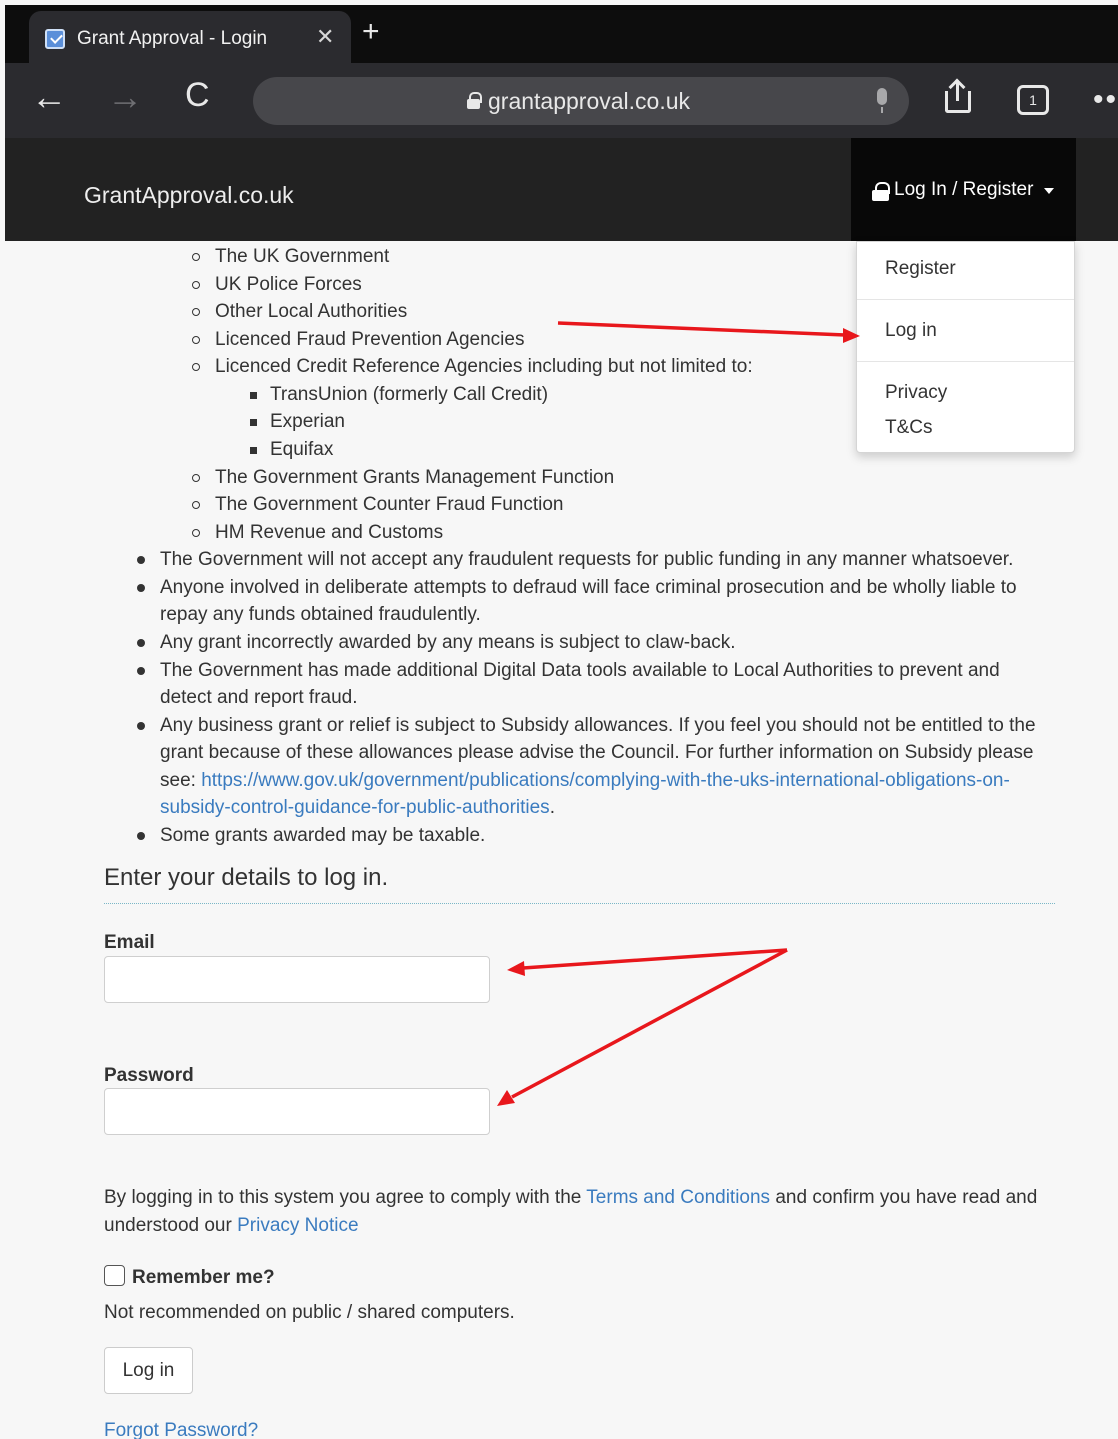 This screenshot has width=1118, height=1439. Describe the element at coordinates (181, 780) in the screenshot. I see `see-prefix: see:` at that location.